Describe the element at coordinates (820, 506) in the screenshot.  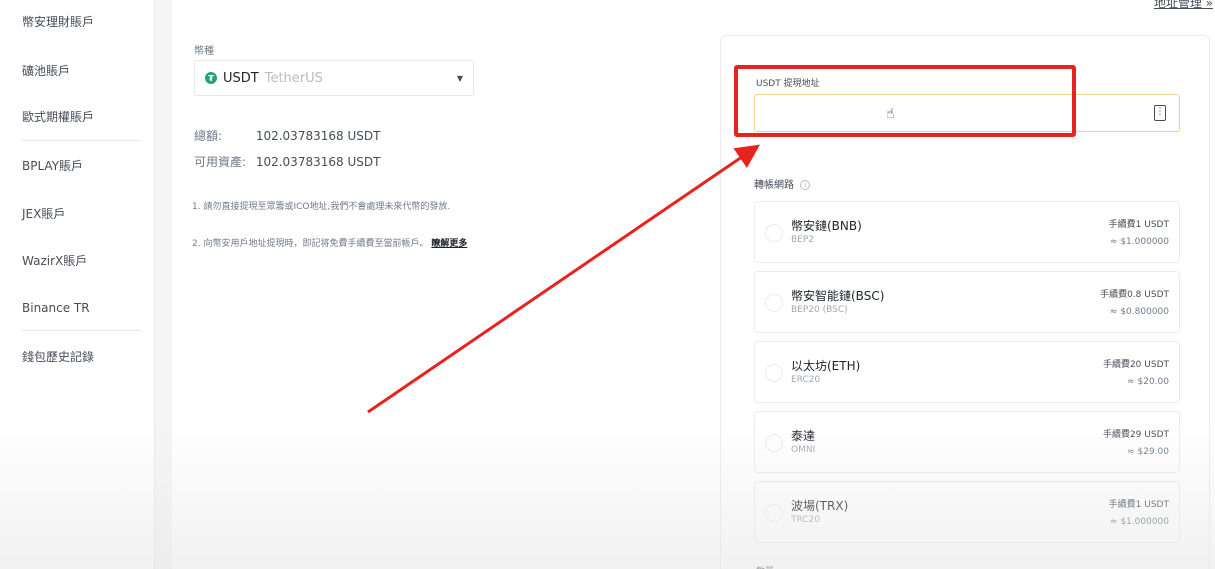
I see `network-name: 波場(TRX)` at that location.